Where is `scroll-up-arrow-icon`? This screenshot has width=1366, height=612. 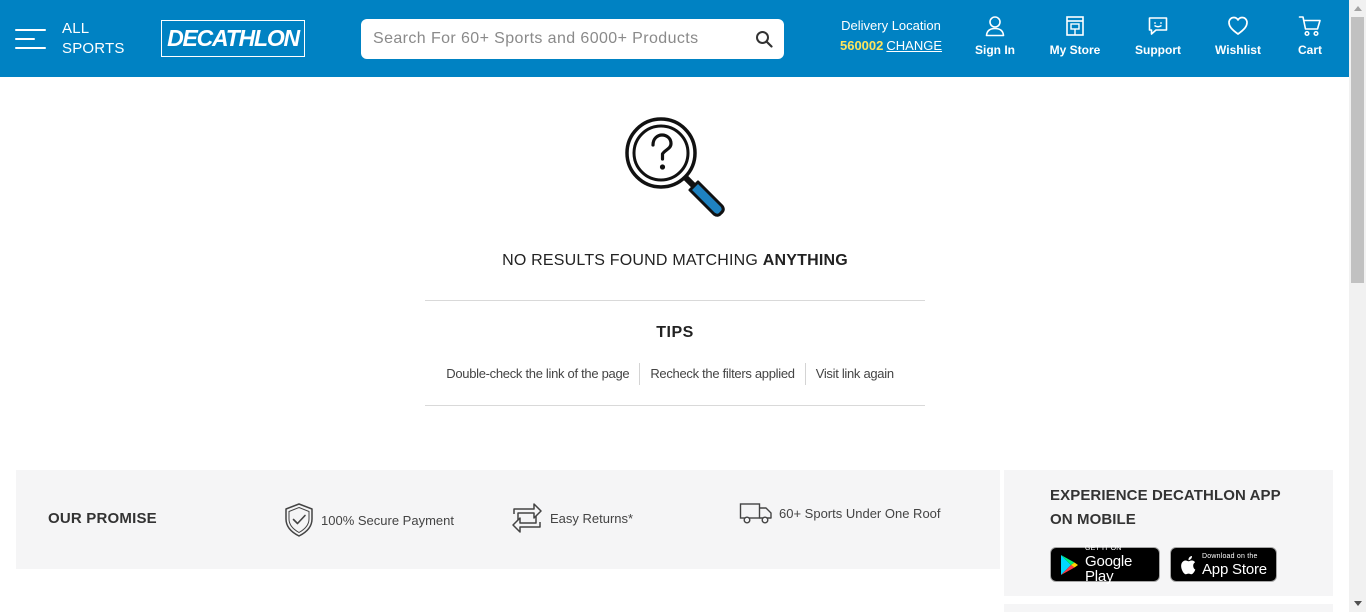
scroll-up-arrow-icon is located at coordinates (1357, 8).